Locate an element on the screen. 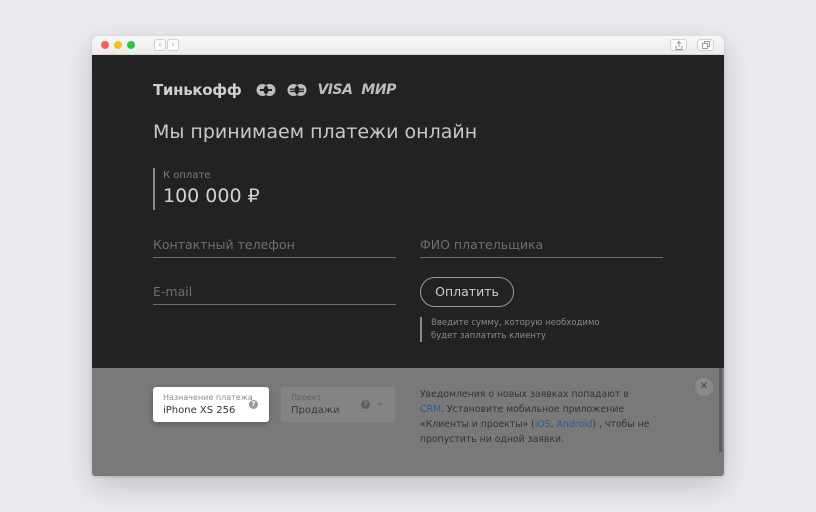 This screenshot has width=816, height=512. maximize-window-button is located at coordinates (131, 45).